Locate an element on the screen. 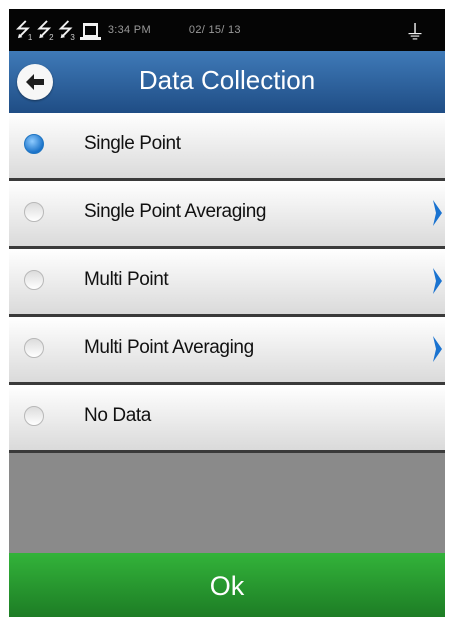 This screenshot has height=617, width=456. option-multi-point-averaging: Multi Point Averaging is located at coordinates (227, 351).